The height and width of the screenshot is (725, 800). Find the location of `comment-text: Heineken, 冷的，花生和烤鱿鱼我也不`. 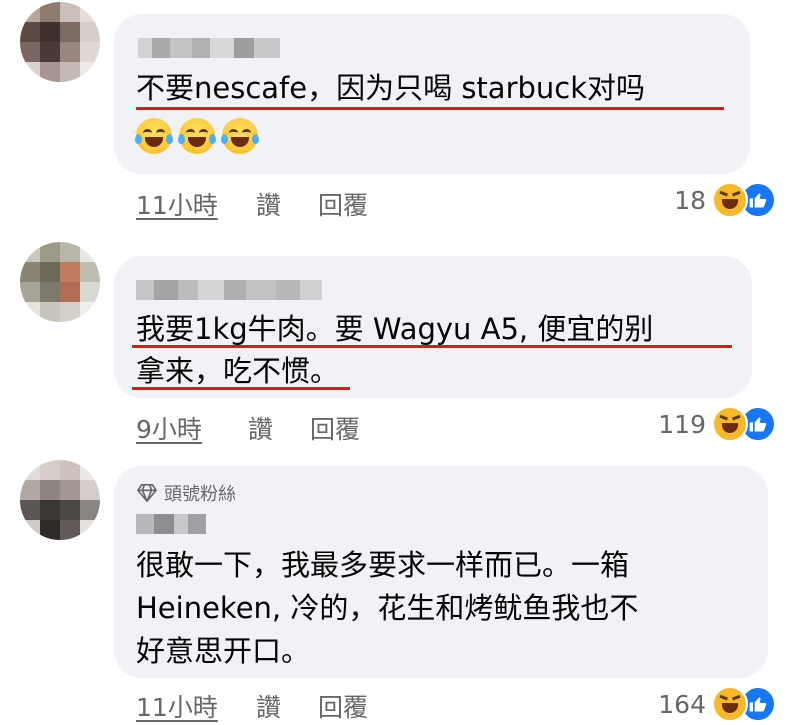

comment-text: Heineken, 冷的，花生和烤鱿鱼我也不 is located at coordinates (387, 608).